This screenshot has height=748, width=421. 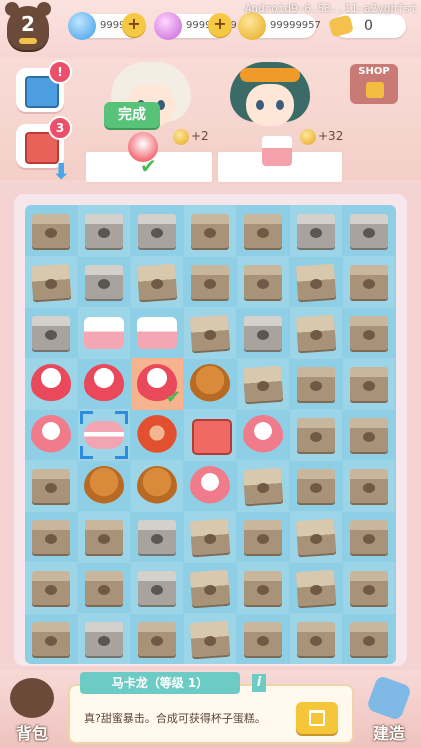 What do you see at coordinates (375, 90) in the screenshot?
I see `lock-icon` at bounding box center [375, 90].